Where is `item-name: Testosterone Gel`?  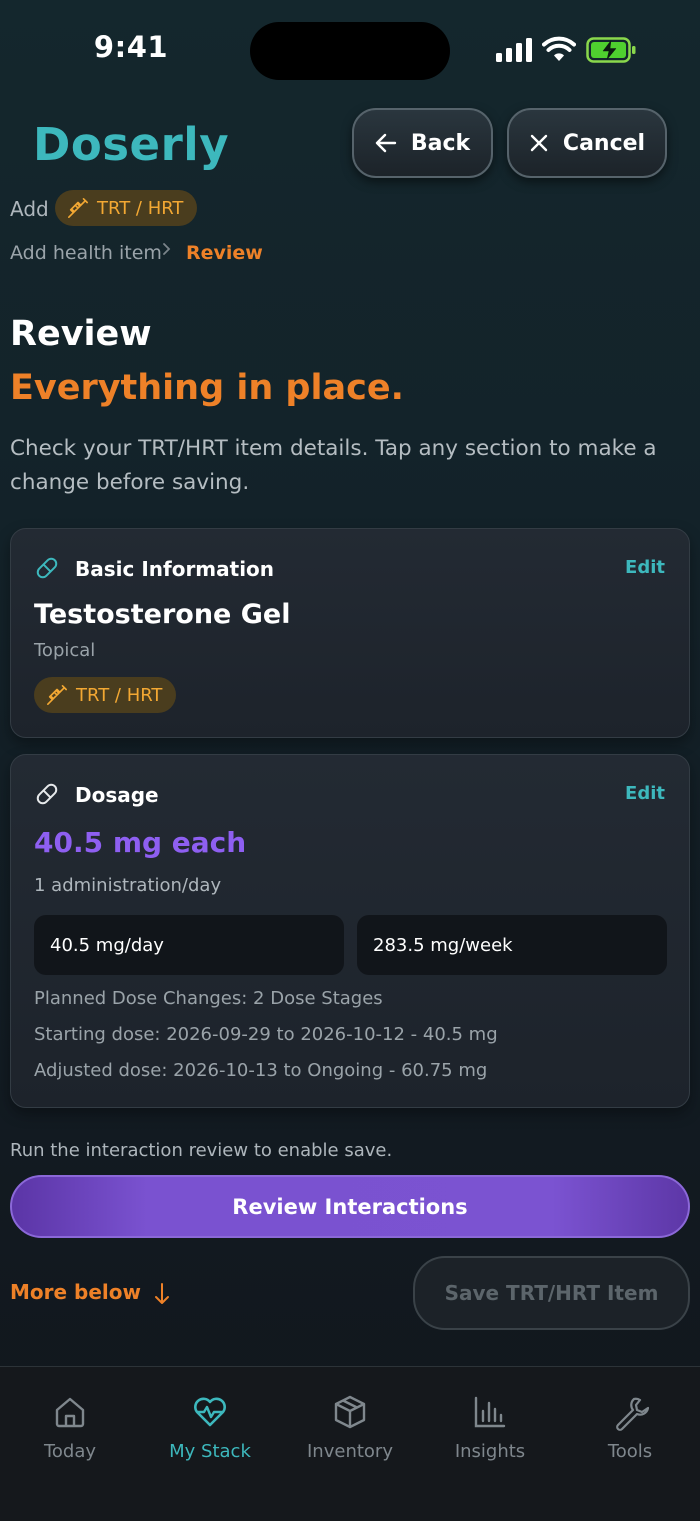 item-name: Testosterone Gel is located at coordinates (162, 614).